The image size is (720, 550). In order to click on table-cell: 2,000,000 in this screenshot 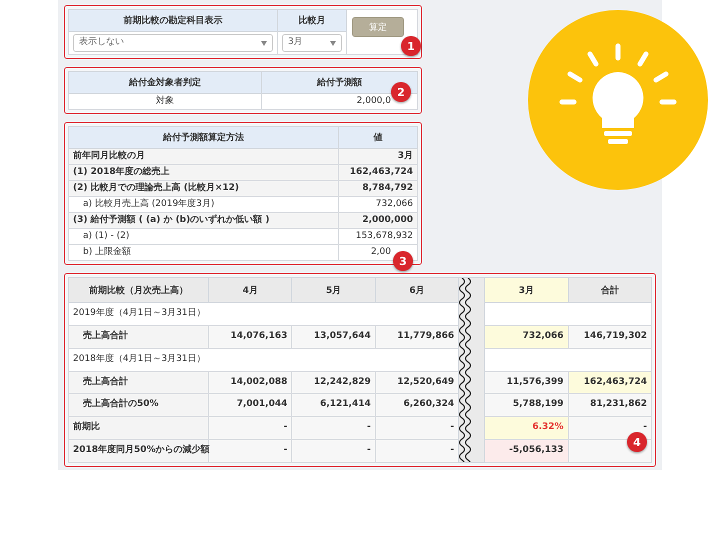, I will do `click(378, 220)`.